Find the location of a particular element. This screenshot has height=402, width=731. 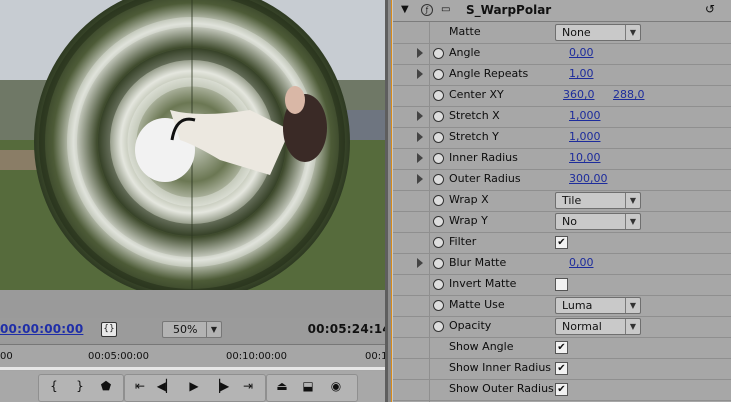

param-row-invert-matte: Invert Matte is located at coordinates (562, 285).